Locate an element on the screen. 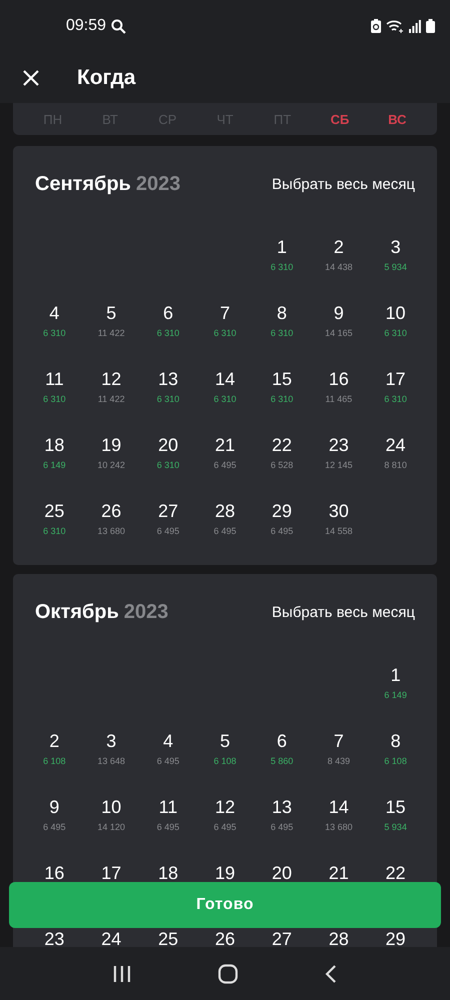  weekday-label: СБ is located at coordinates (340, 119).